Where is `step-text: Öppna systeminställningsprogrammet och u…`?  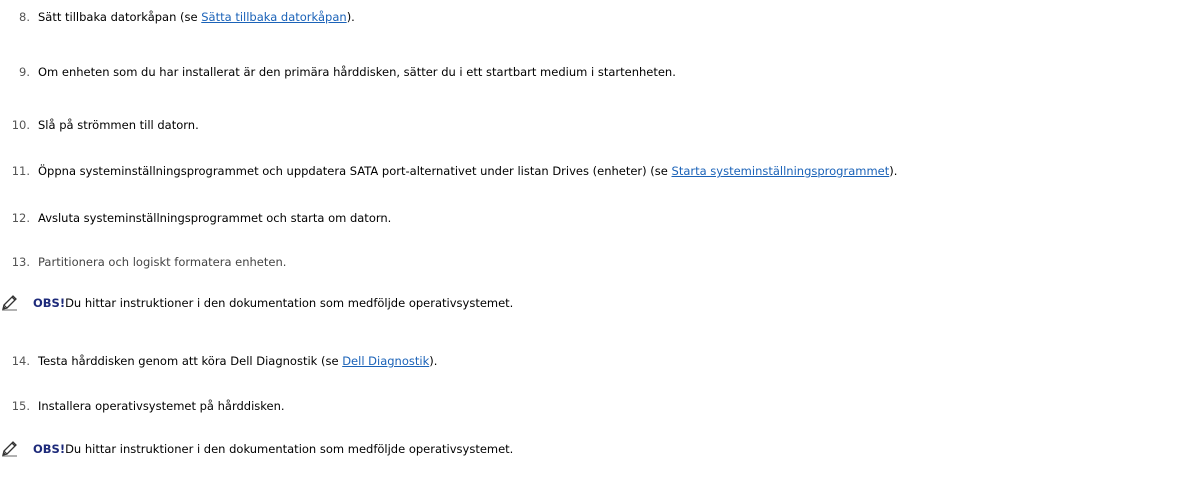 step-text: Öppna systeminställningsprogrammet och u… is located at coordinates (222, 171).